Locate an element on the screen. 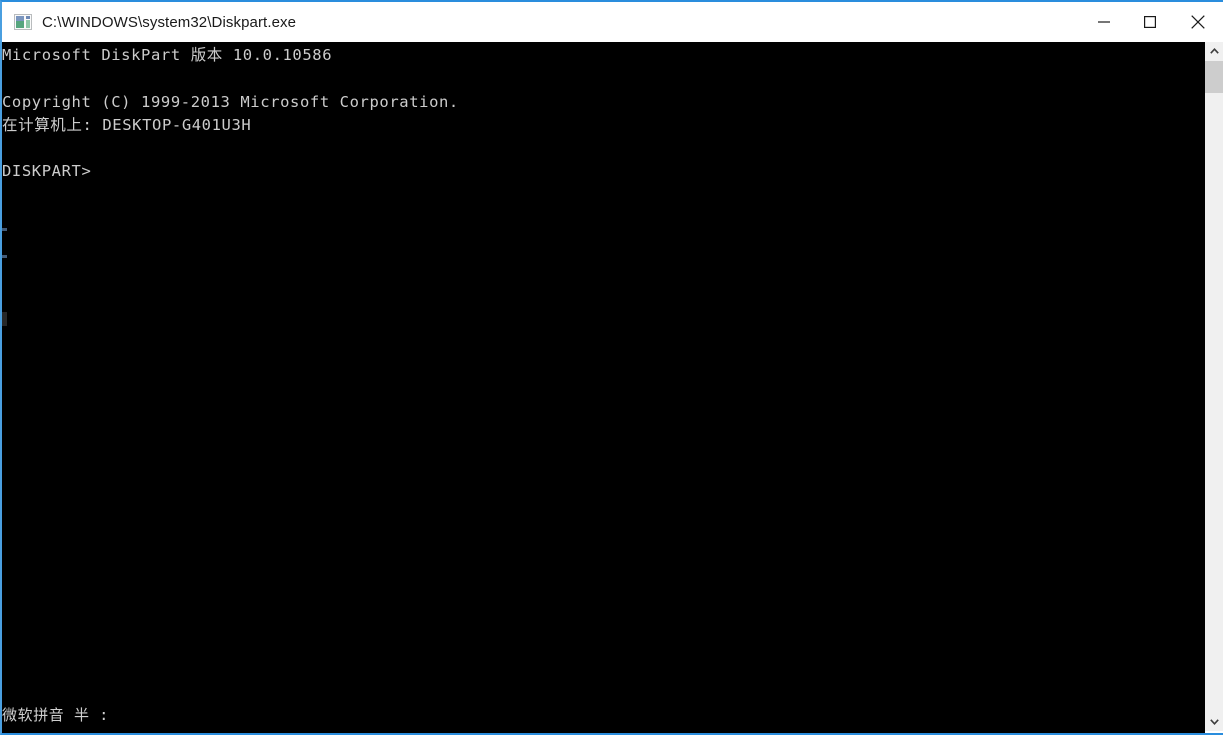 Image resolution: width=1223 pixels, height=735 pixels. minimize-button is located at coordinates (1104, 22).